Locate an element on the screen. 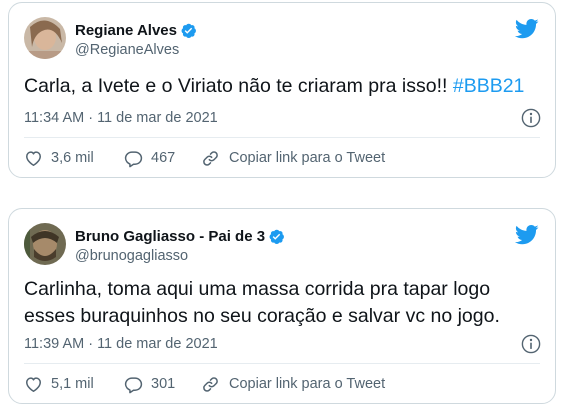  like-count: 3,6 mil is located at coordinates (72, 158).